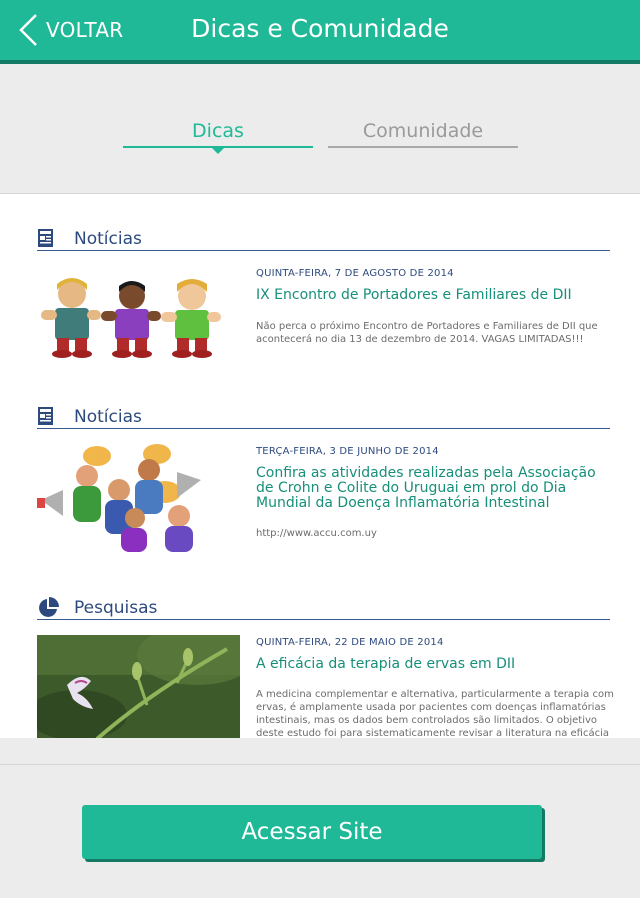 The image size is (640, 898). I want to click on section-title: Pesquisas, so click(116, 608).